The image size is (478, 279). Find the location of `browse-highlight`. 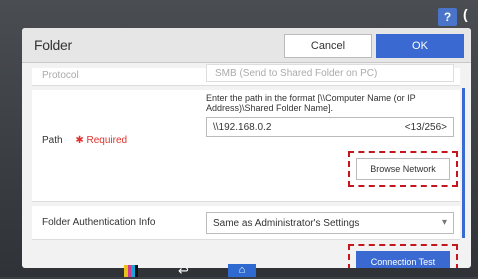

browse-highlight is located at coordinates (403, 169).